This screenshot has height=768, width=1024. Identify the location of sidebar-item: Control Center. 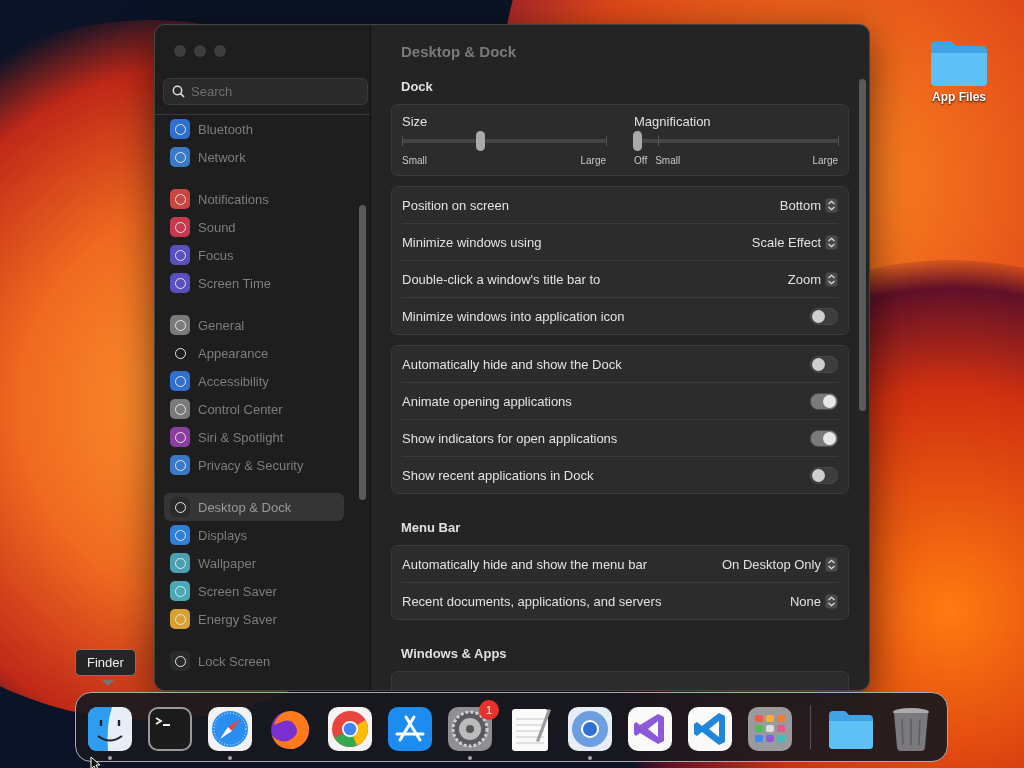
(254, 409).